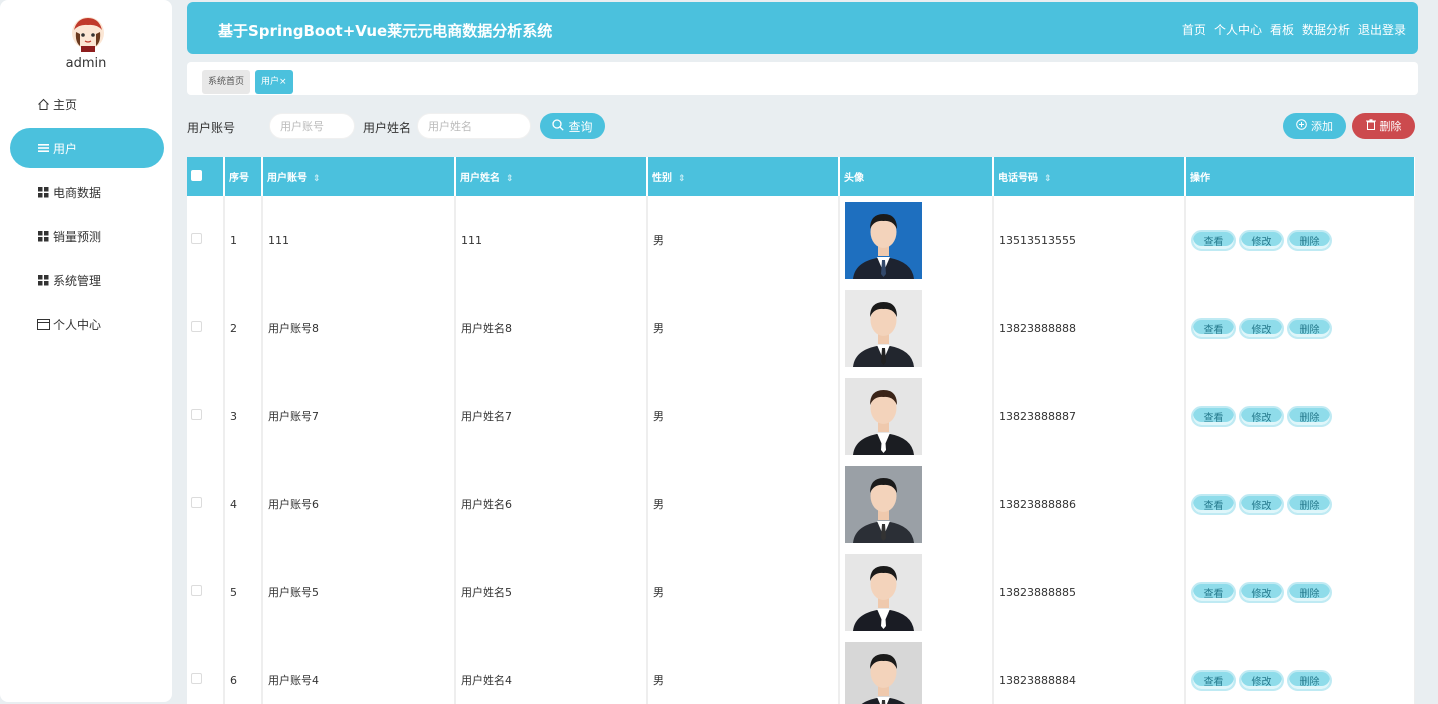  What do you see at coordinates (801, 416) in the screenshot?
I see `table-row: 3 用户账号7 用户姓名7 男 13823888887 查看 修改 删除` at bounding box center [801, 416].